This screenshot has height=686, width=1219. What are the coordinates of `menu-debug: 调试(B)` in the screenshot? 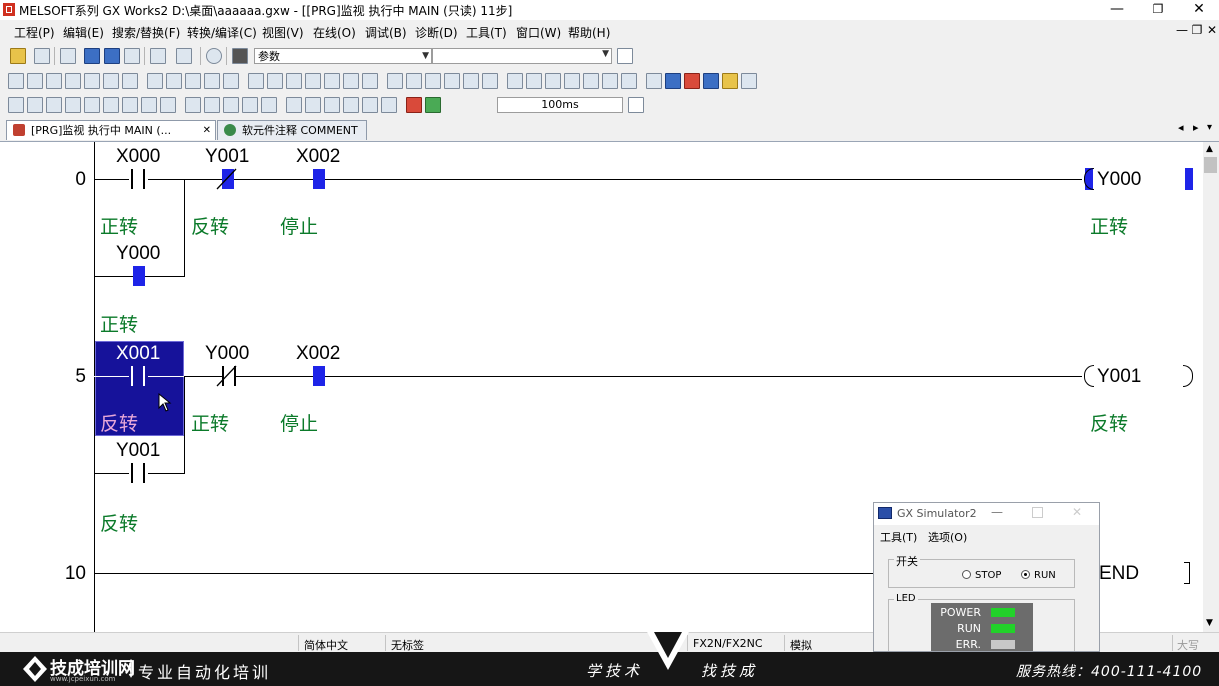 It's located at (386, 32).